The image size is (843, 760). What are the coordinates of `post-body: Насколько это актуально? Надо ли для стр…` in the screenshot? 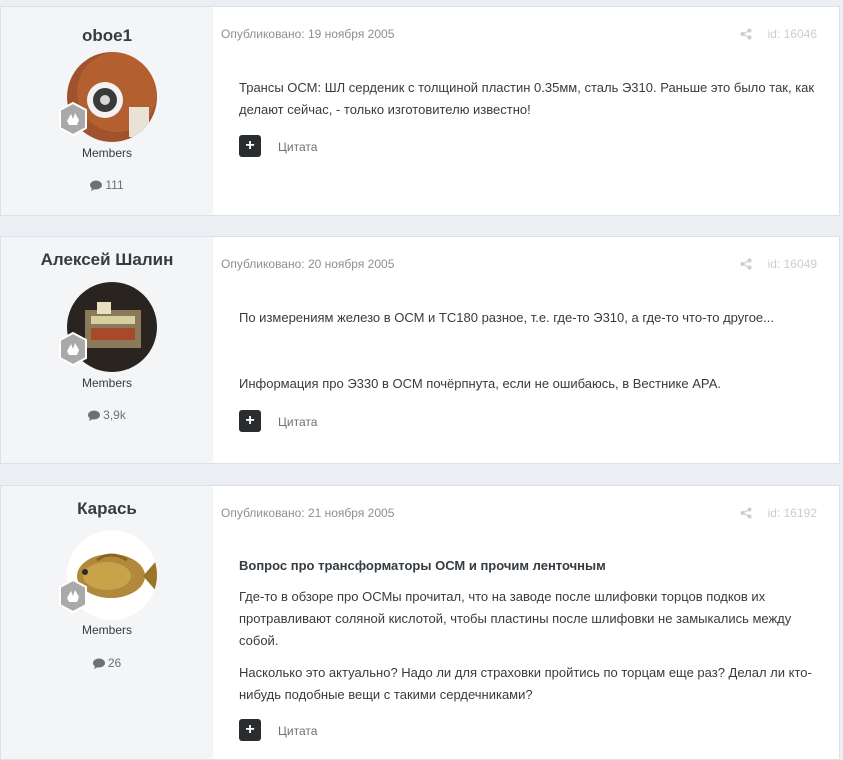 It's located at (529, 684).